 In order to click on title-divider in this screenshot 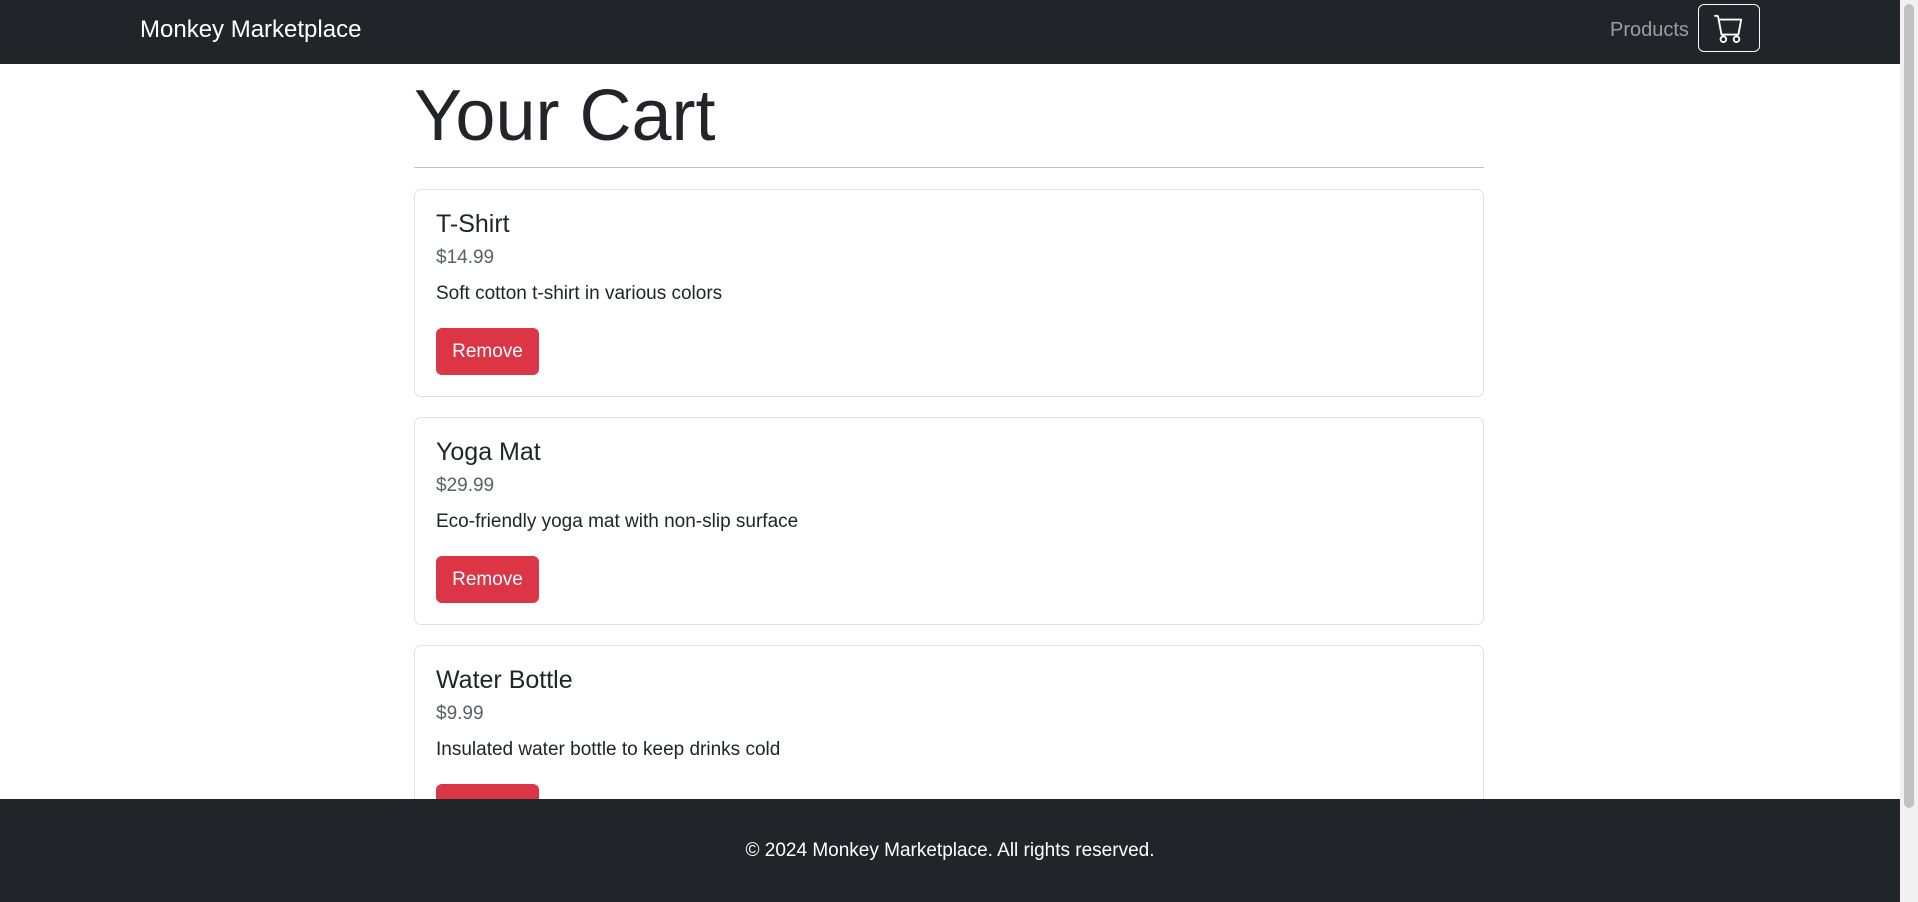, I will do `click(949, 167)`.